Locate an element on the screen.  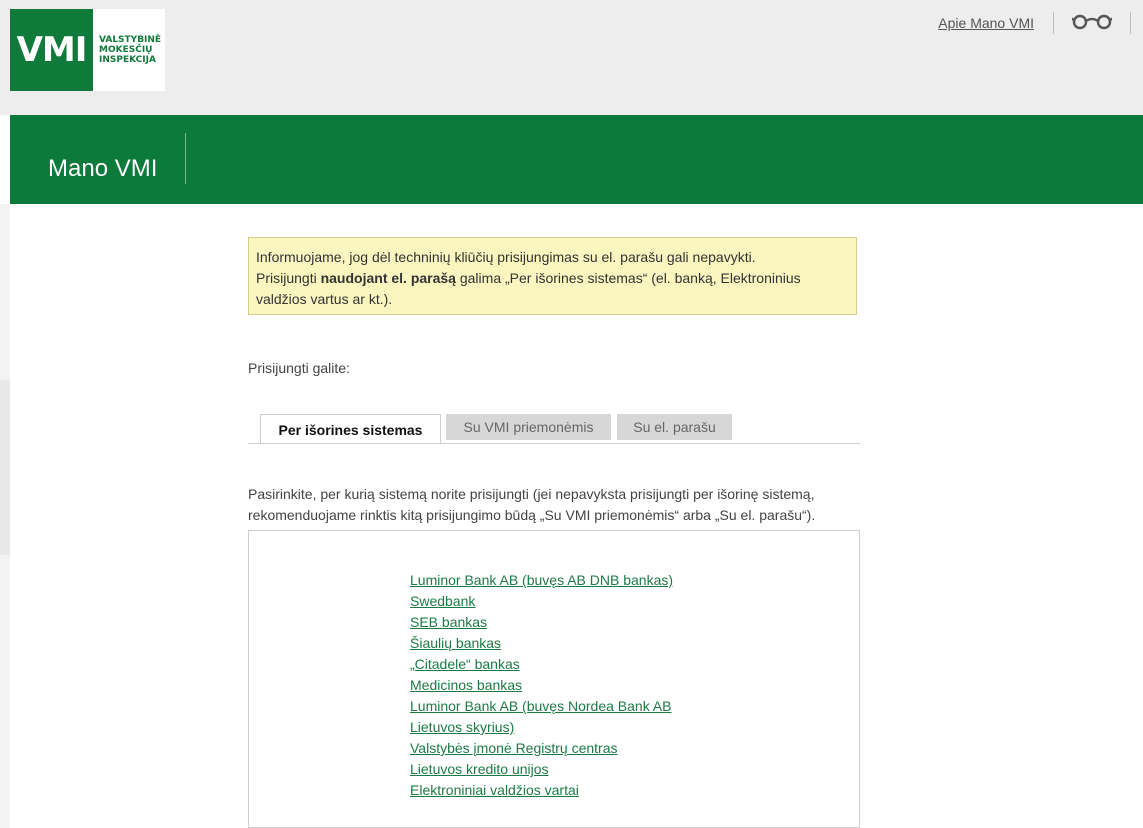
list-item: SEB bankas is located at coordinates (541, 622).